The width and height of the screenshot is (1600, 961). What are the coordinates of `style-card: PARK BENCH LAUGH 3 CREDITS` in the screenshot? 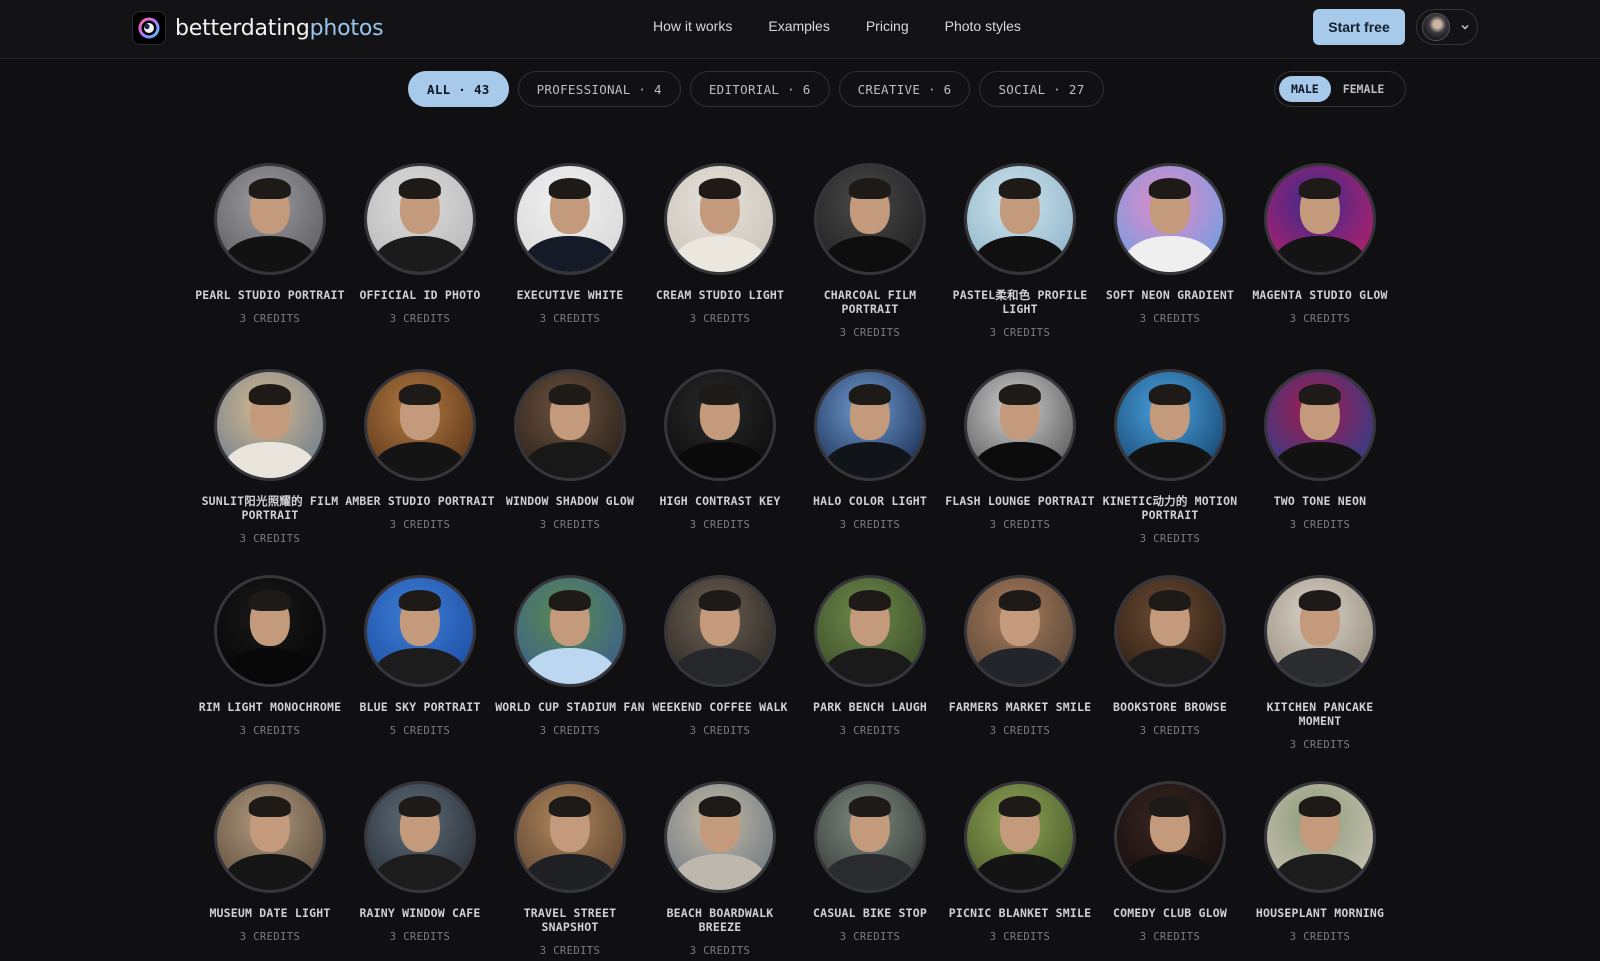 It's located at (870, 656).